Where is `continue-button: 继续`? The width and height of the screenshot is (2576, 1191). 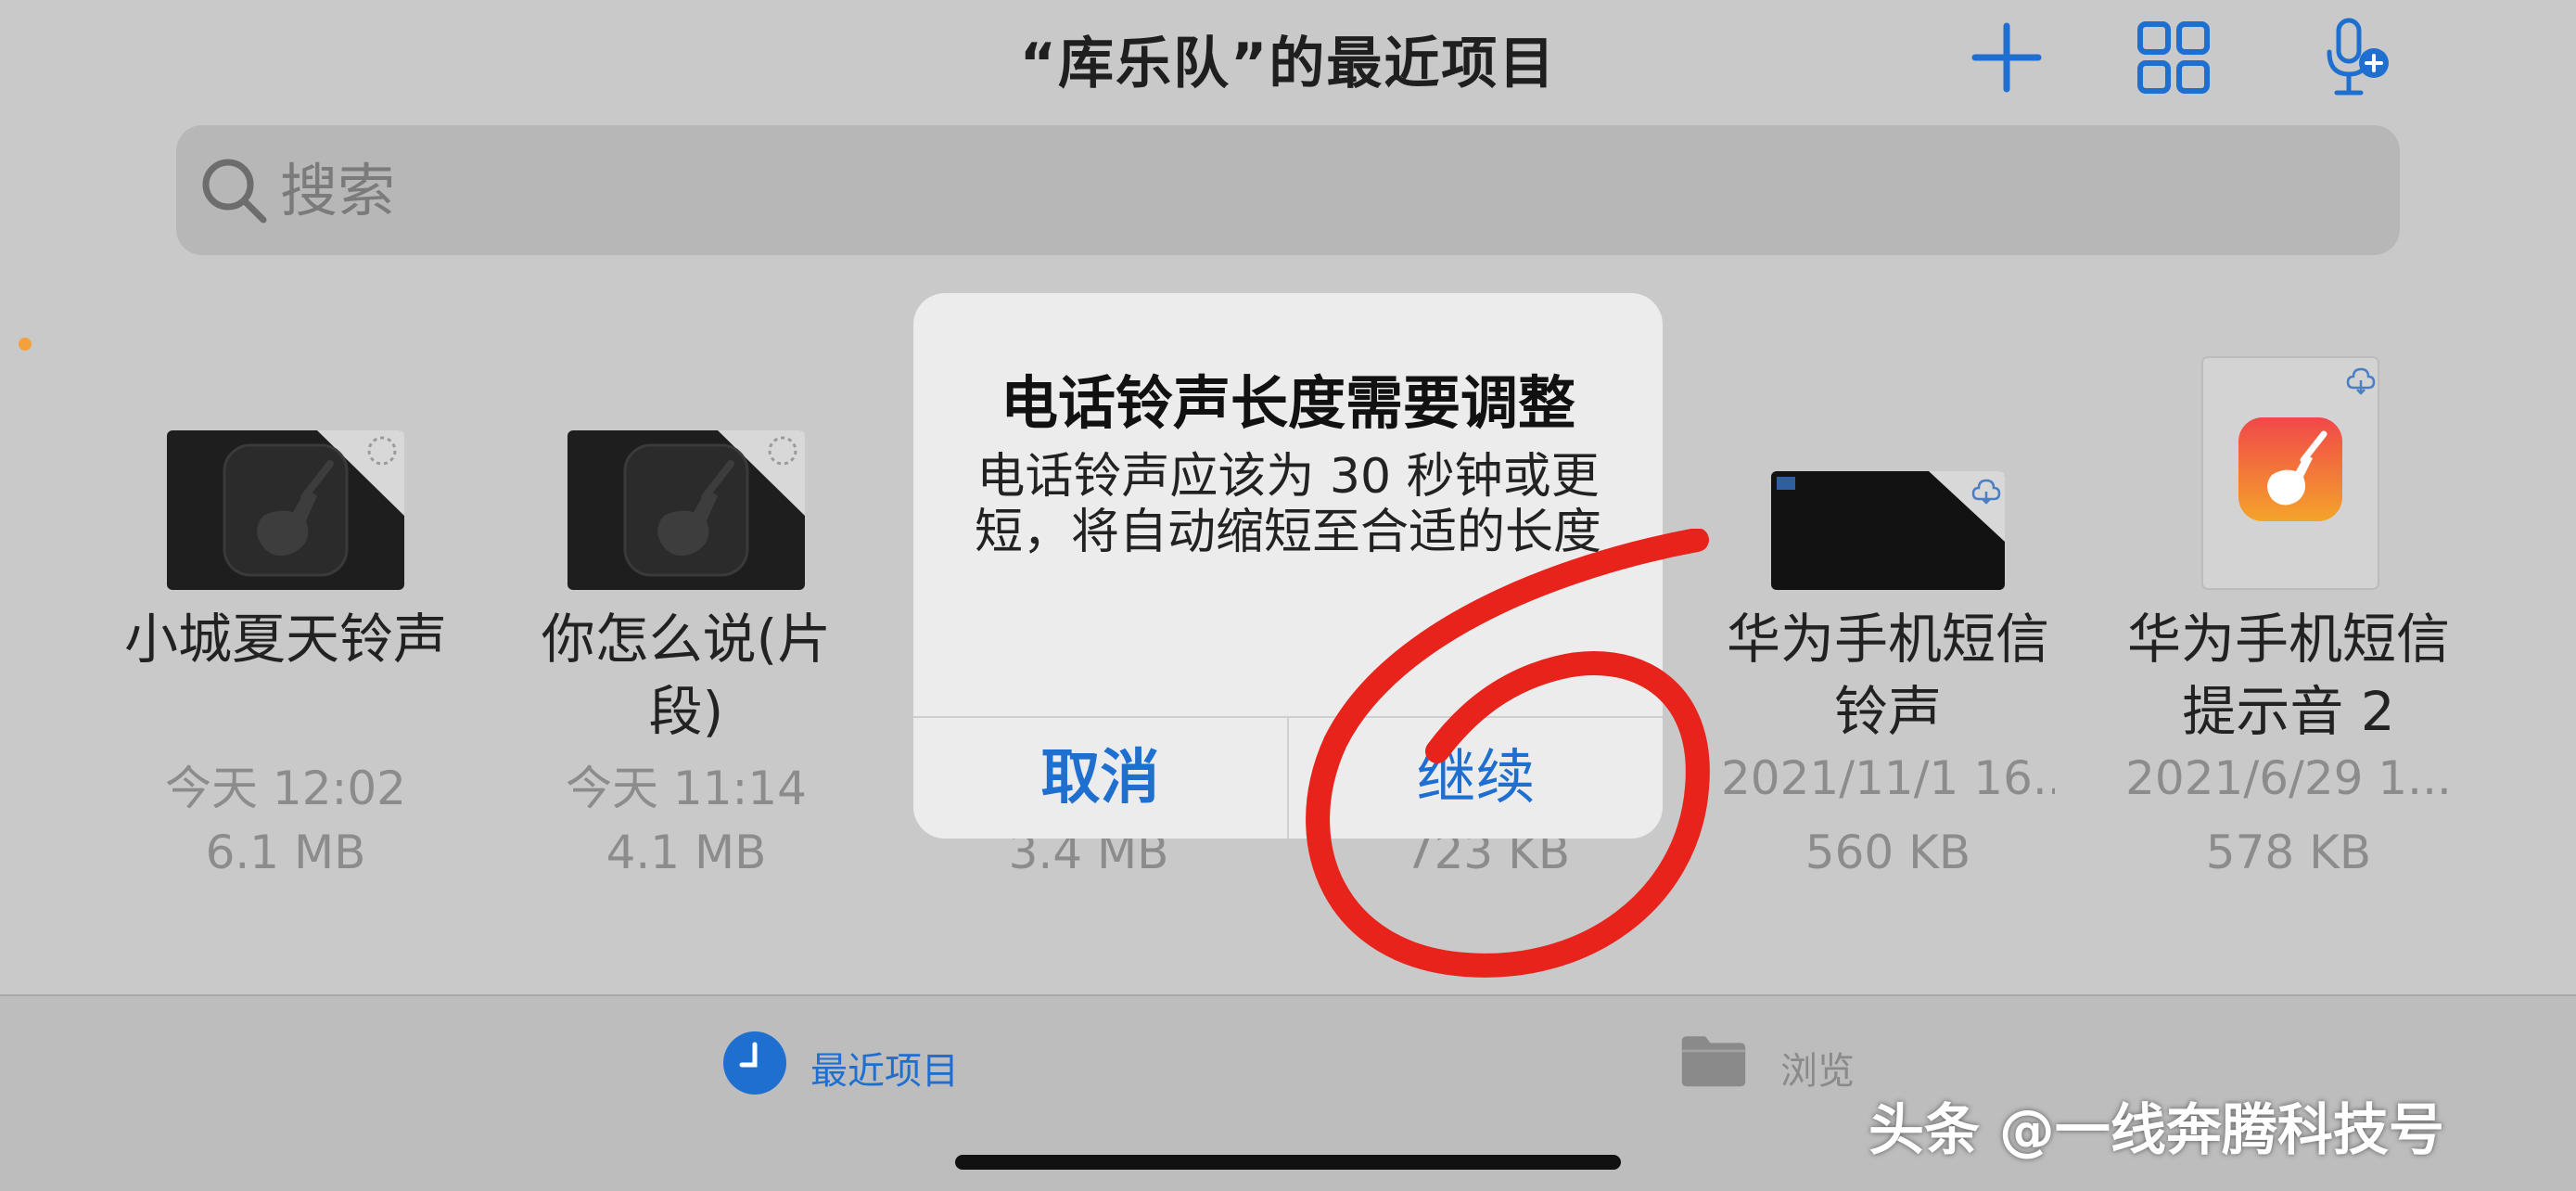 continue-button: 继续 is located at coordinates (1476, 778).